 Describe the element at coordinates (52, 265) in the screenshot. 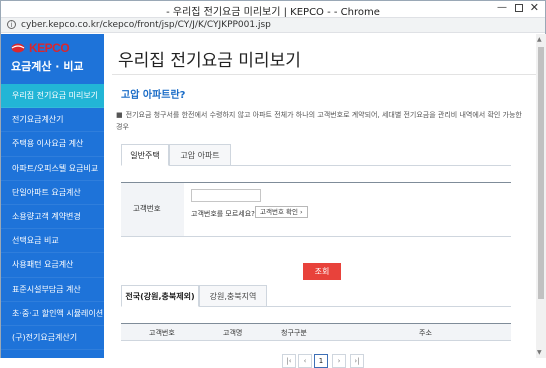

I see `sidebar-item-usage-pattern: 사용패턴 요금계산` at that location.